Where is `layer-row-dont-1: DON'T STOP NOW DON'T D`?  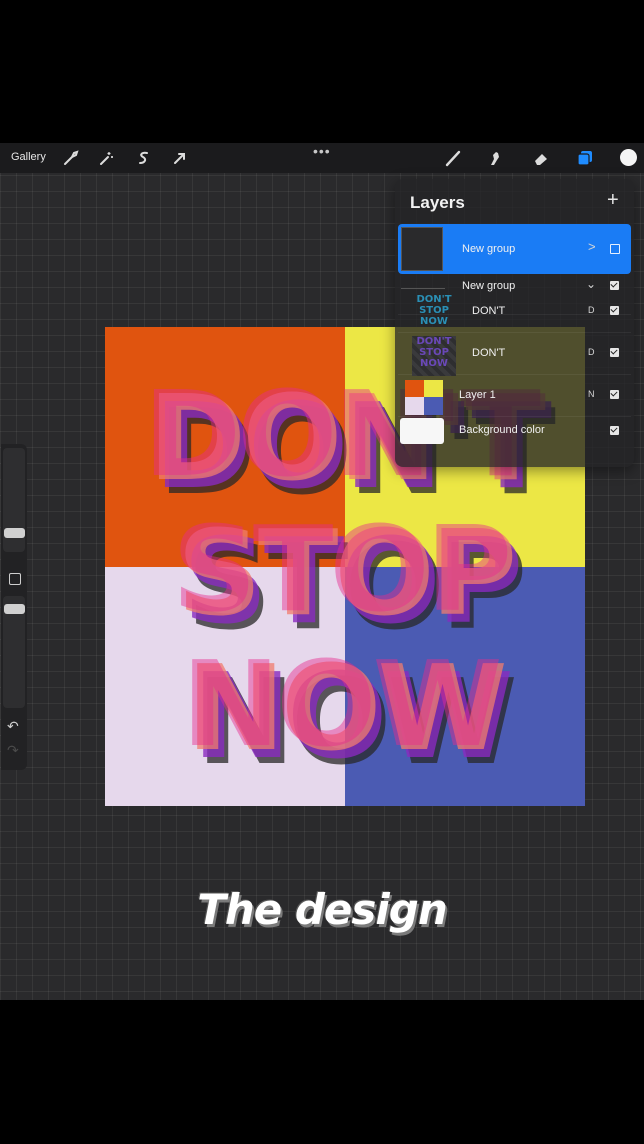 layer-row-dont-1: DON'T STOP NOW DON'T D is located at coordinates (514, 312).